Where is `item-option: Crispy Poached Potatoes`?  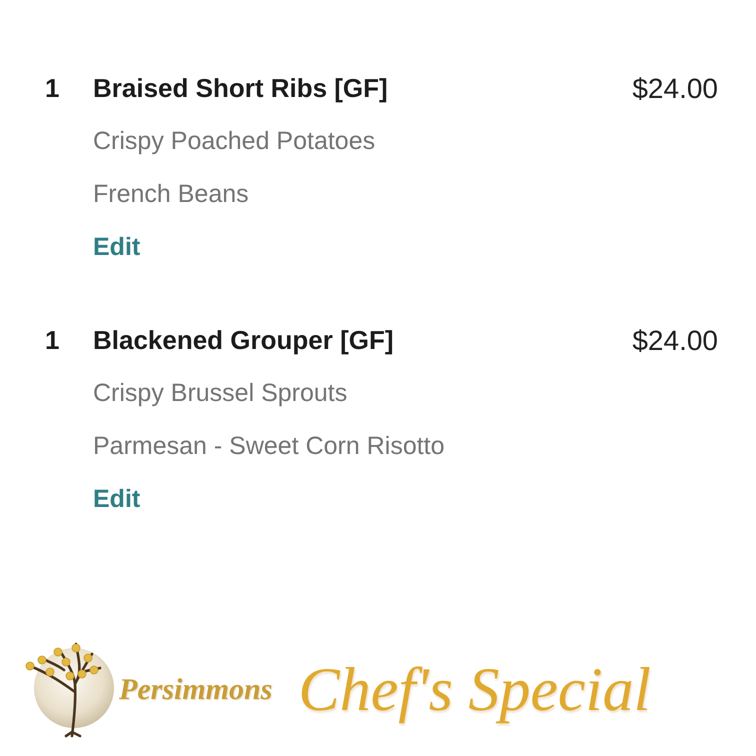 item-option: Crispy Poached Potatoes is located at coordinates (234, 141).